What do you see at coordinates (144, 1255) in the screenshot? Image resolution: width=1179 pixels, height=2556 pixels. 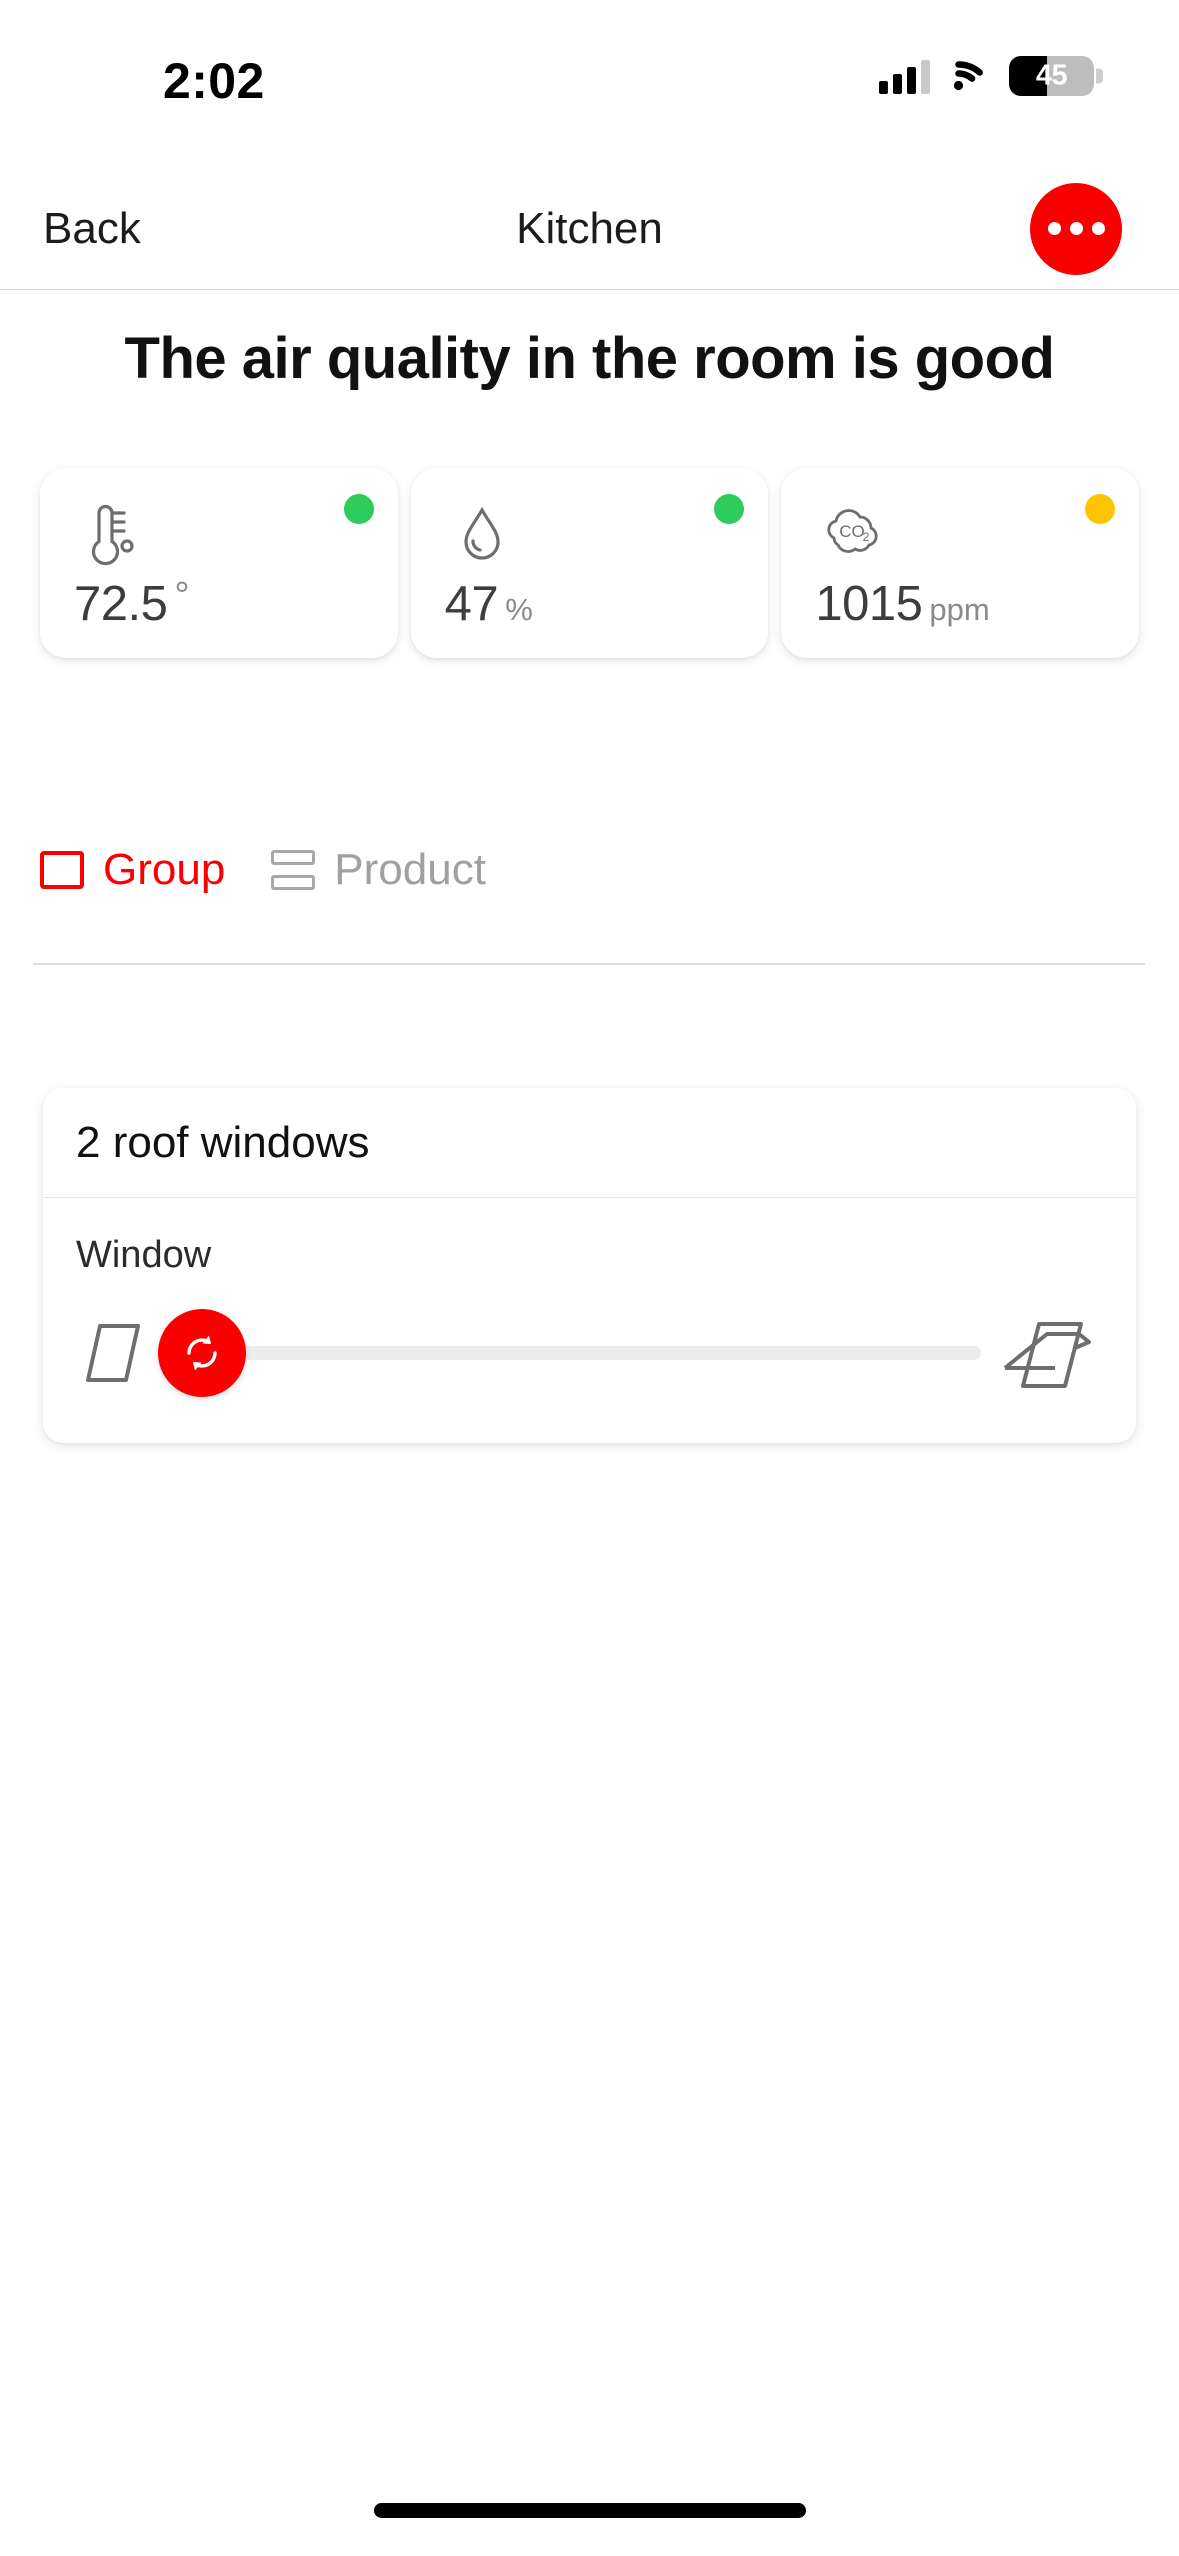 I see `window-control-label: Window` at bounding box center [144, 1255].